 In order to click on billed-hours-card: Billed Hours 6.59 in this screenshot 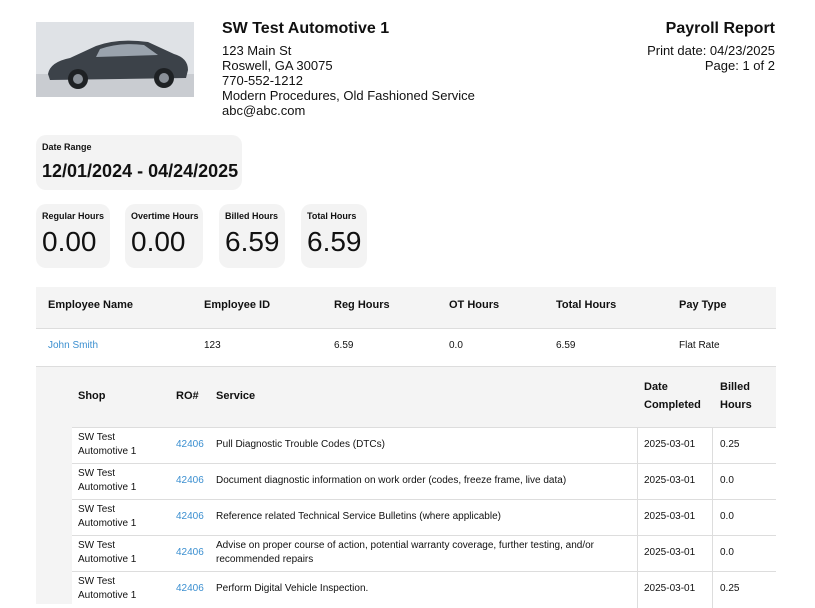, I will do `click(252, 236)`.